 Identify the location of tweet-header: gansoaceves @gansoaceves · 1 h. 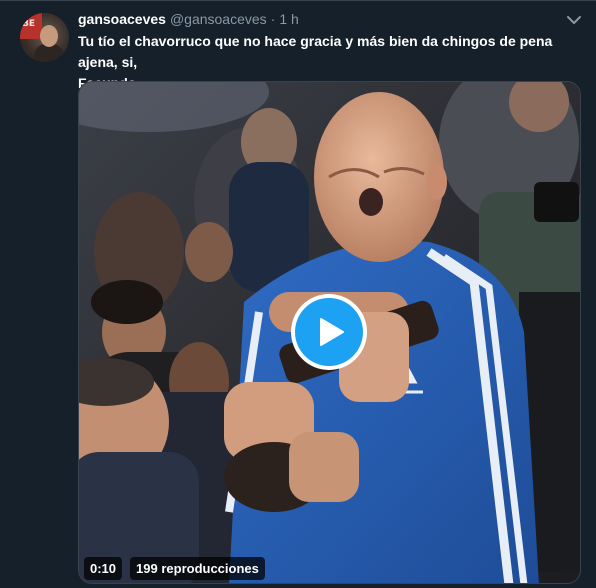
(188, 20).